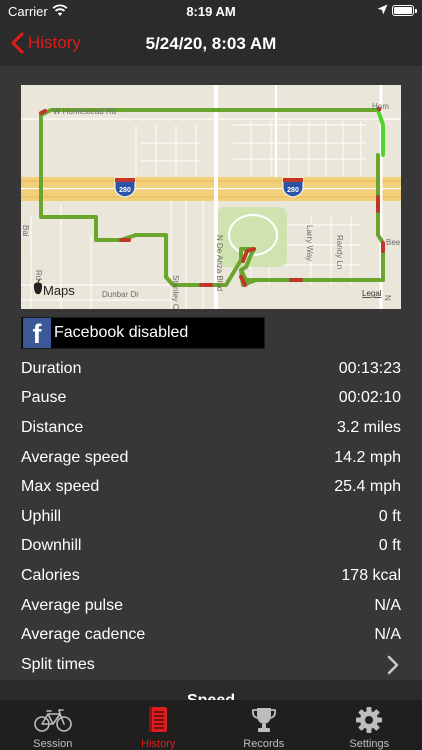 The image size is (422, 750). What do you see at coordinates (38, 275) in the screenshot?
I see `street-label: Rd` at bounding box center [38, 275].